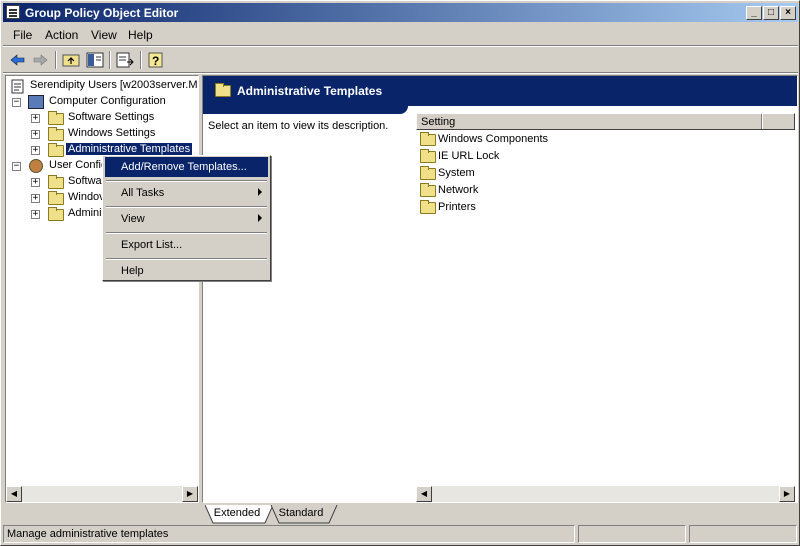  What do you see at coordinates (104, 35) in the screenshot?
I see `menu-view: View` at bounding box center [104, 35].